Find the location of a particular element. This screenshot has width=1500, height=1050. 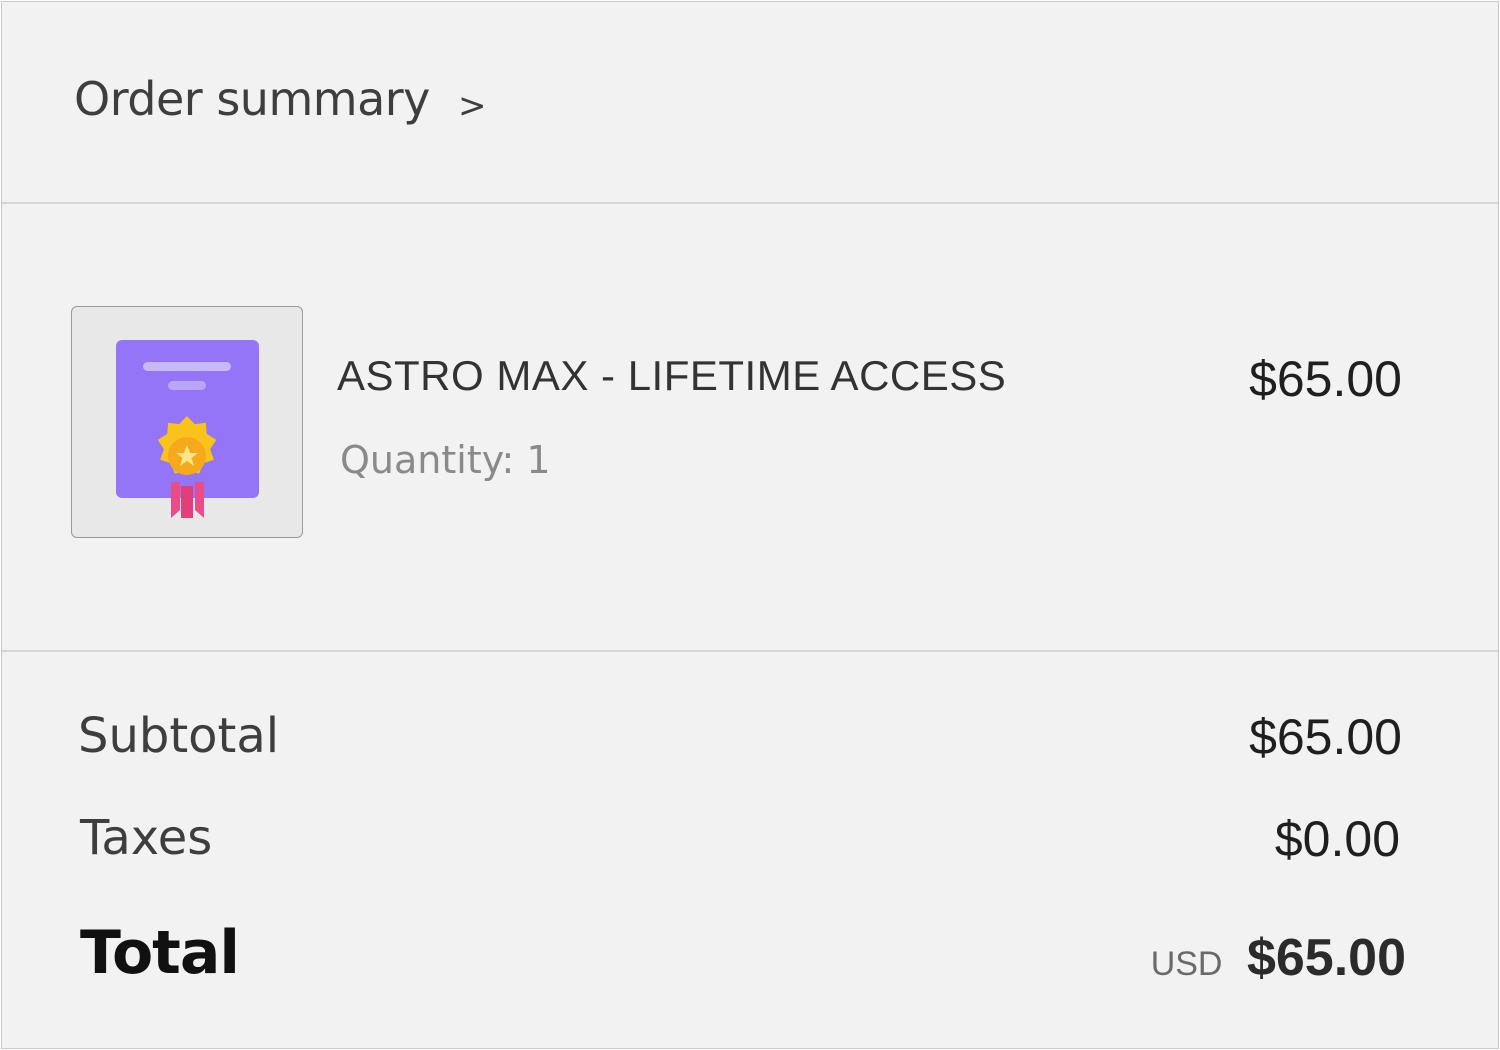

subtotal-label: Subtotal is located at coordinates (179, 736).